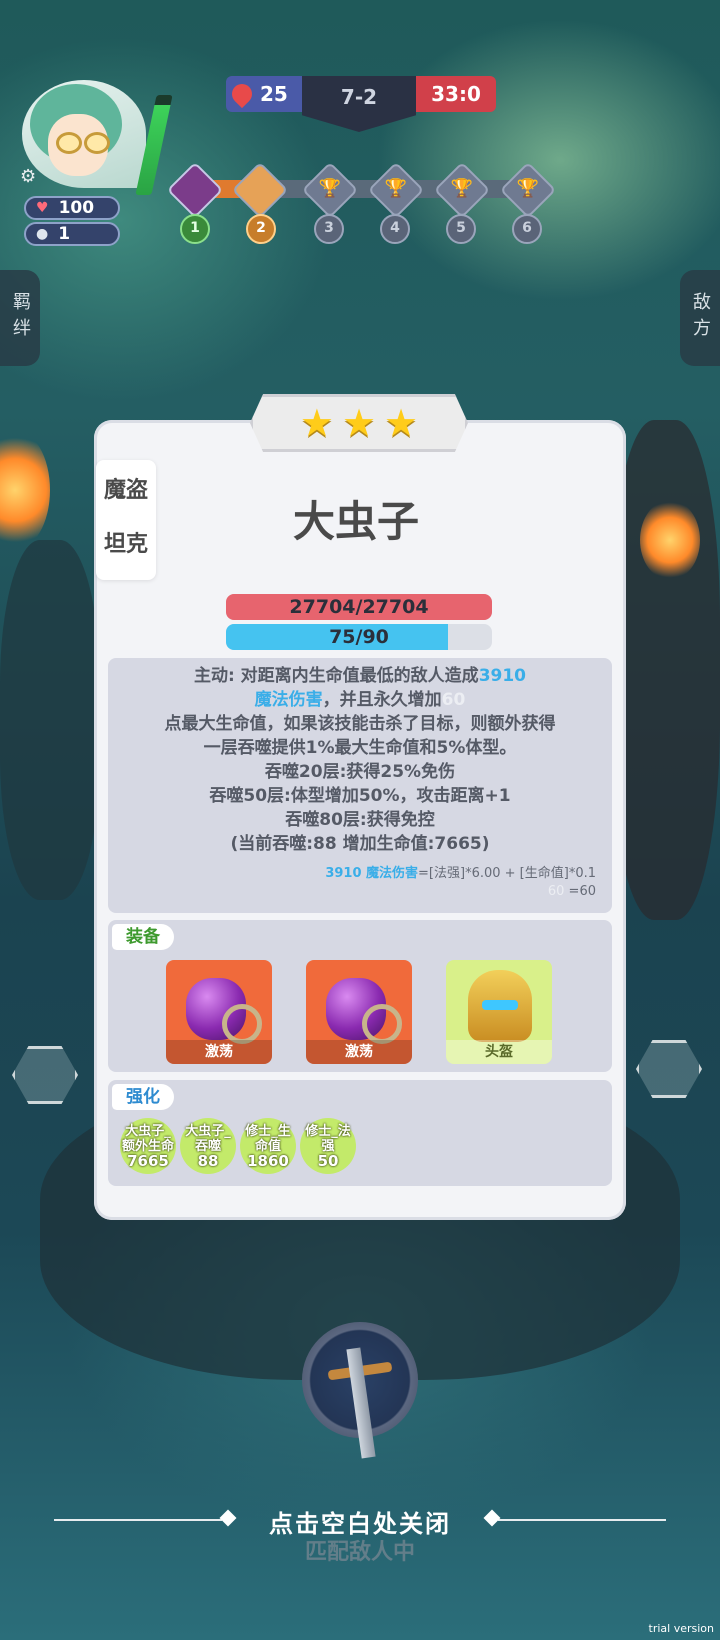  Describe the element at coordinates (499, 1052) in the screenshot. I see `equipment-name: 头盔` at that location.